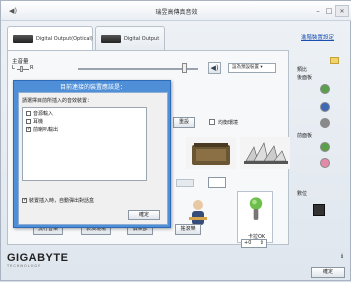  What do you see at coordinates (184, 122) in the screenshot?
I see `reset-button: 重設` at bounding box center [184, 122].